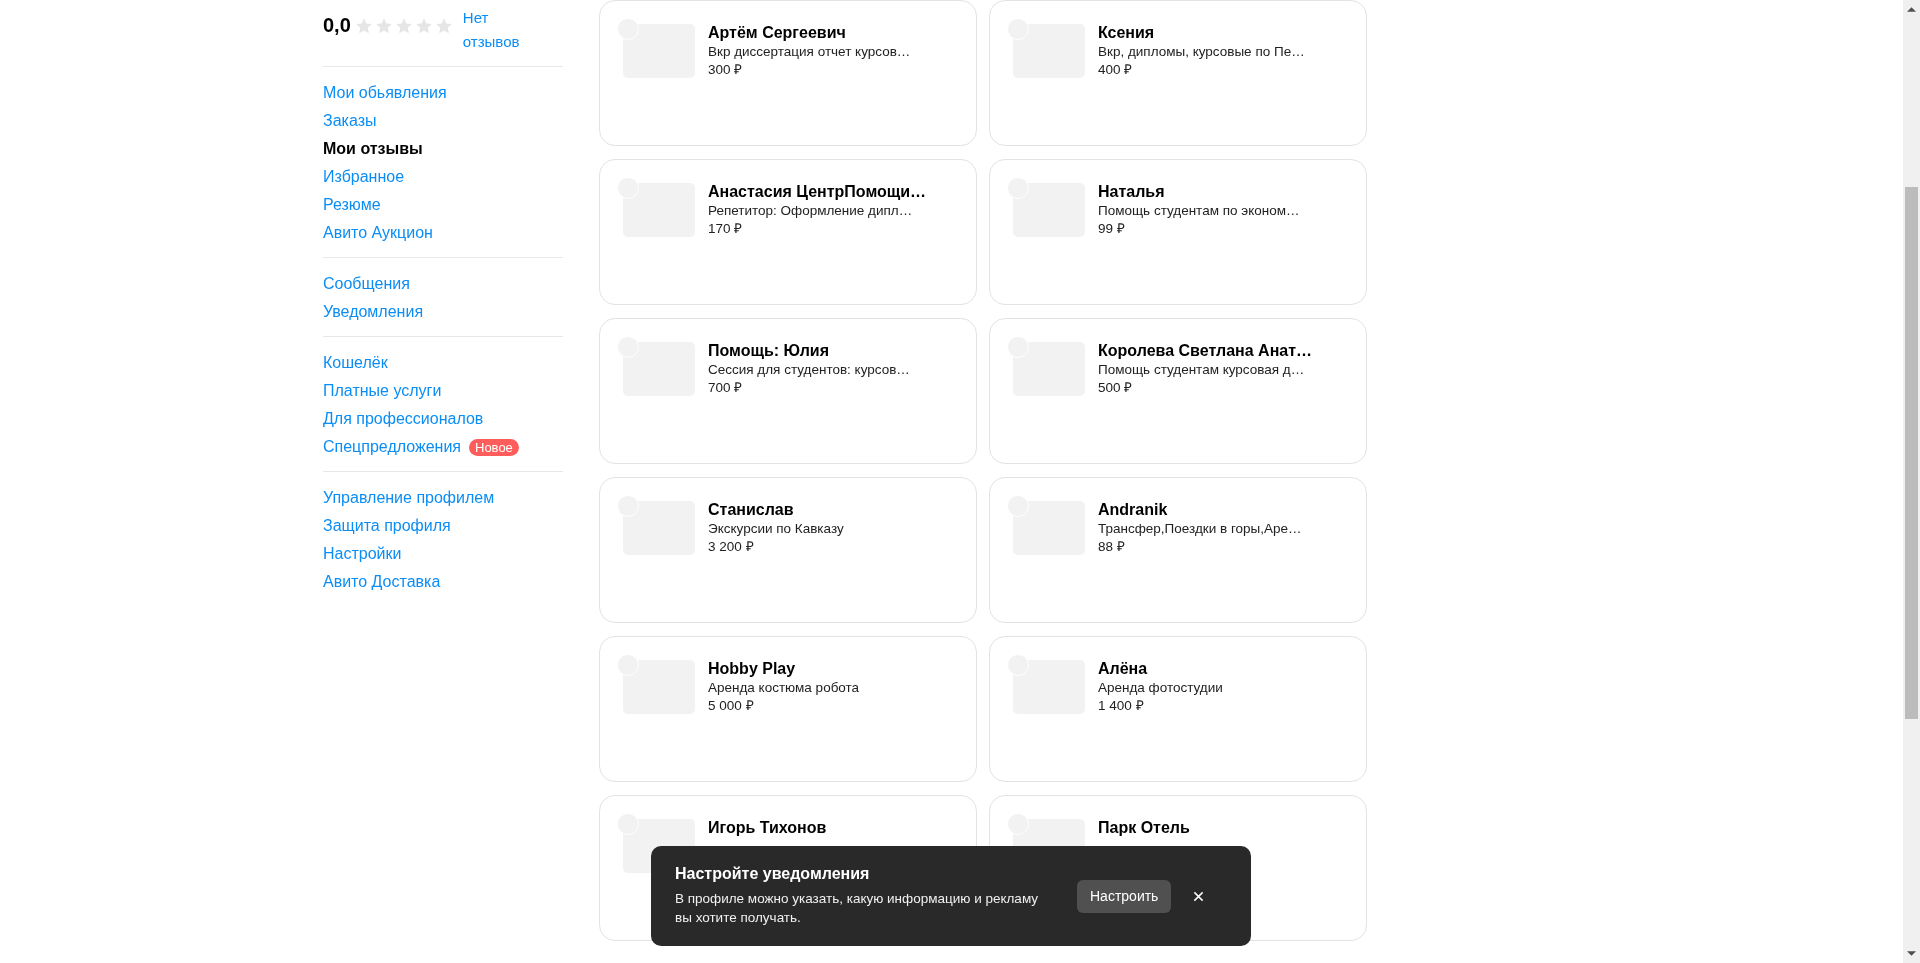  Describe the element at coordinates (1123, 669) in the screenshot. I see `listing-title: Алёна` at that location.